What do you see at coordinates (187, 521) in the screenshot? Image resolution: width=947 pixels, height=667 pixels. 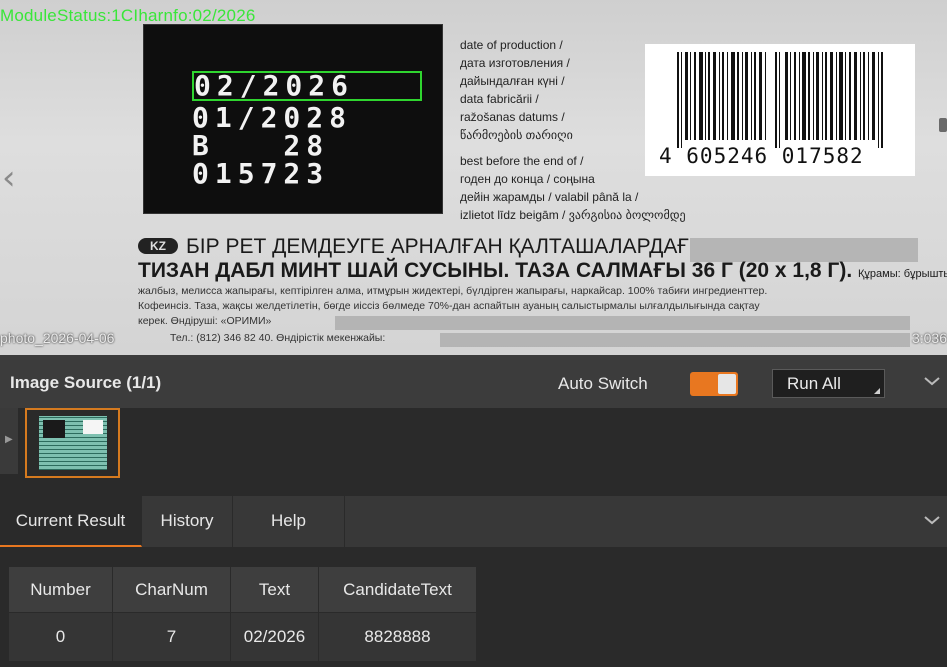 I see `tab-history: History` at bounding box center [187, 521].